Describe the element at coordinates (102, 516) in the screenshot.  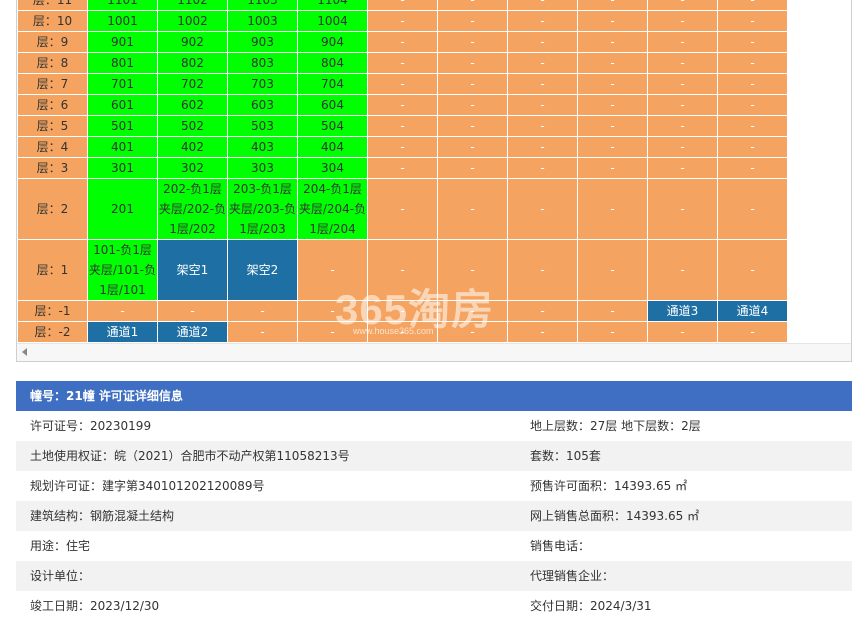
I see `info-left-field: 建筑结构：钢筋混凝土结构` at that location.